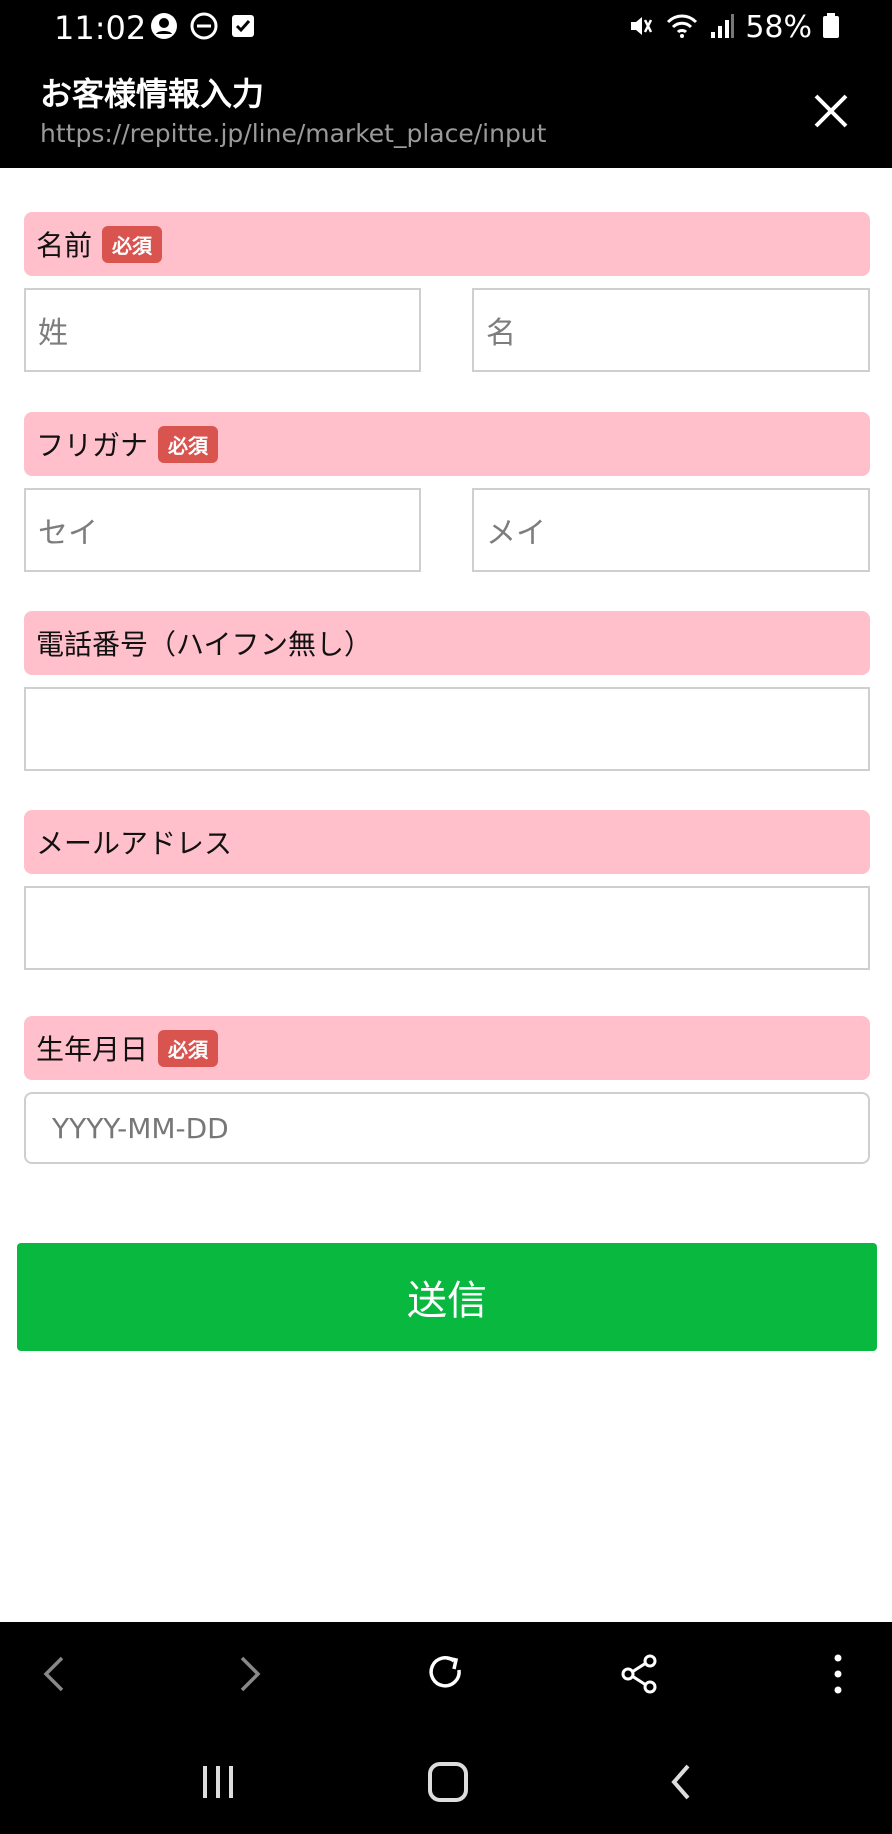 The height and width of the screenshot is (1834, 892). Describe the element at coordinates (447, 444) in the screenshot. I see `section-header-furigana: フリガナ 必須` at that location.